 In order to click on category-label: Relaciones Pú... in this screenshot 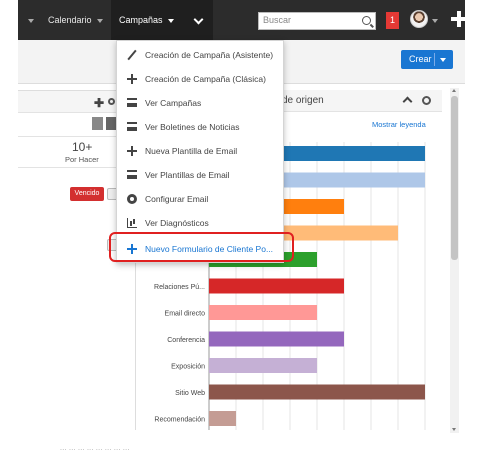, I will do `click(179, 287)`.